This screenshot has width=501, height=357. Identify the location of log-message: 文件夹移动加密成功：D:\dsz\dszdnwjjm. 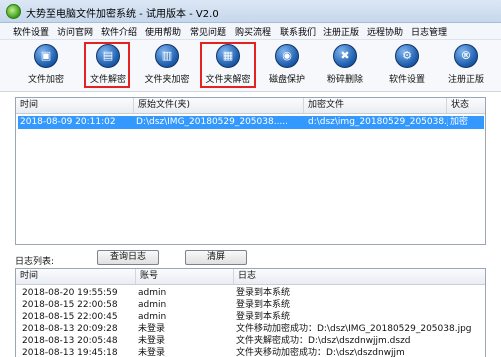
(320, 352).